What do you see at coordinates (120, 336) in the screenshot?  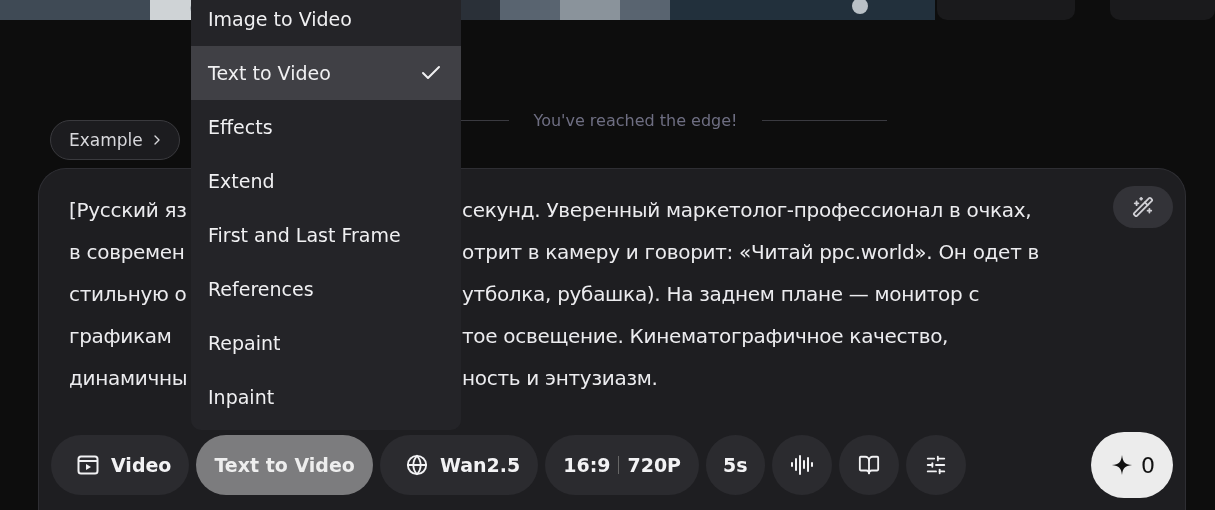 I see `prompt-text: графикам` at bounding box center [120, 336].